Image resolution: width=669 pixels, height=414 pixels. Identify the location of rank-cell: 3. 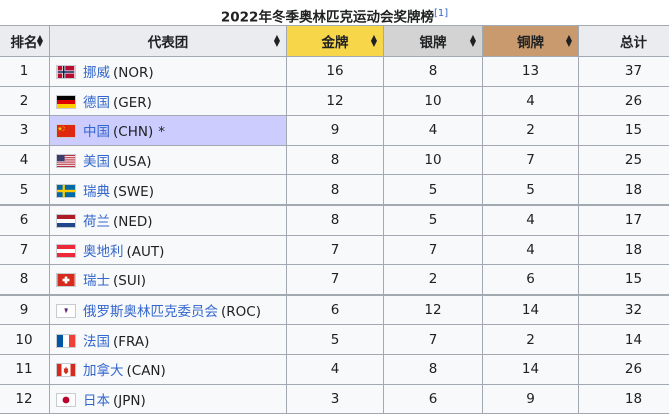
(25, 131).